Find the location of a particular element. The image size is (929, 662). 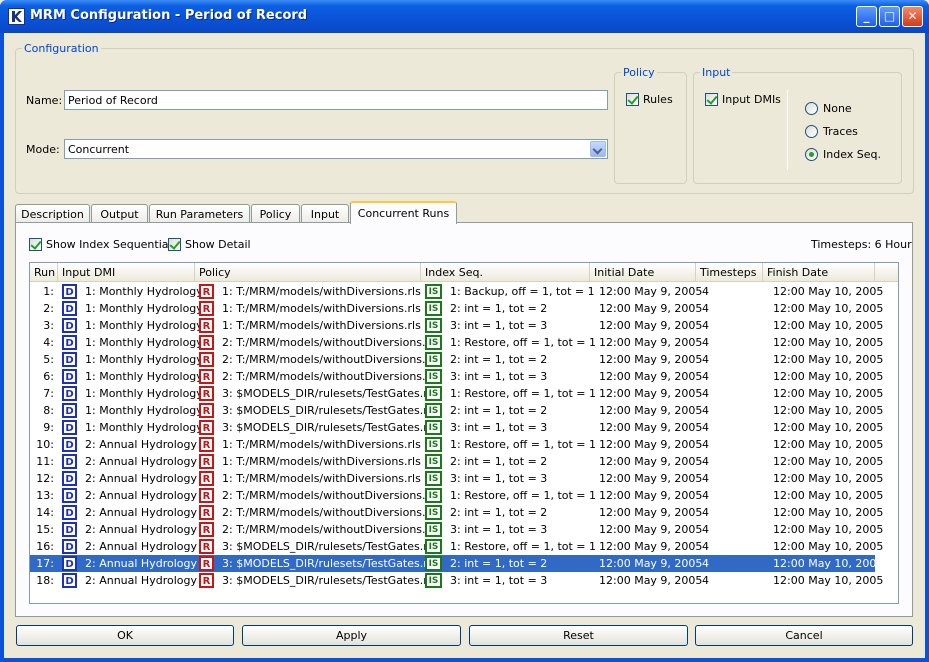

apply-button: Apply is located at coordinates (351, 635).